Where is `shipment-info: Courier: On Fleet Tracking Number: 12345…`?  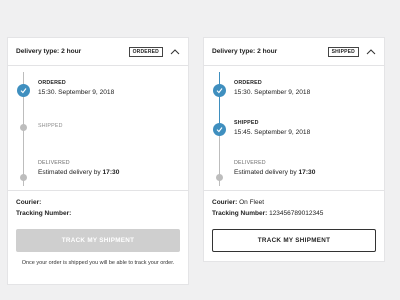
shipment-info: Courier: On Fleet Tracking Number: 12345… is located at coordinates (294, 225).